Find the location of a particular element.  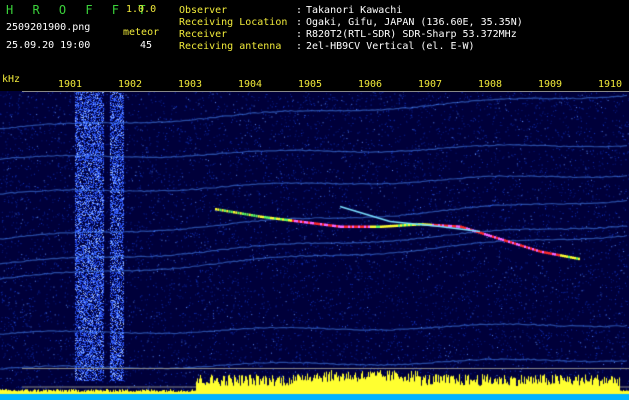

x-tick-label: 1904 is located at coordinates (250, 84).